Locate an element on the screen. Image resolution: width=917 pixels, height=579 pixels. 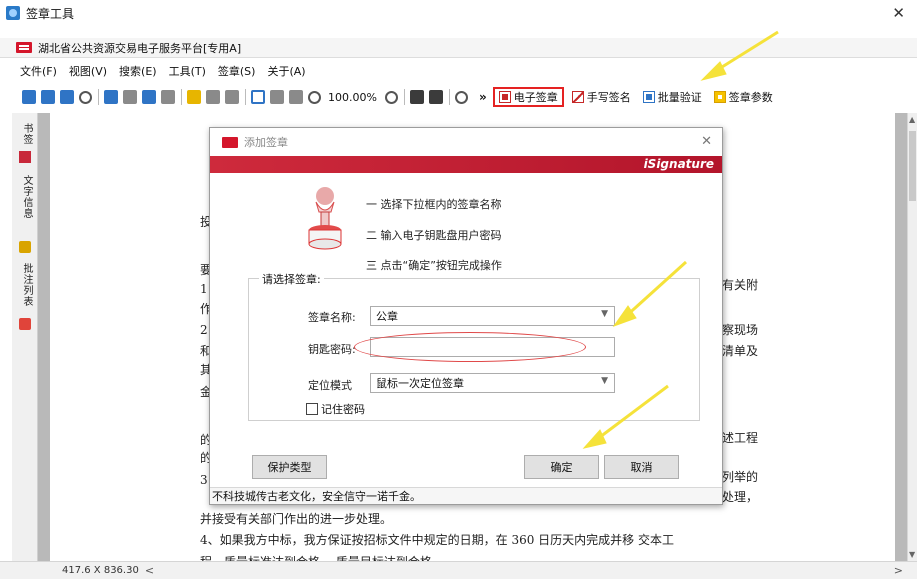
scroll-left-button: < is located at coordinates (149, 570).